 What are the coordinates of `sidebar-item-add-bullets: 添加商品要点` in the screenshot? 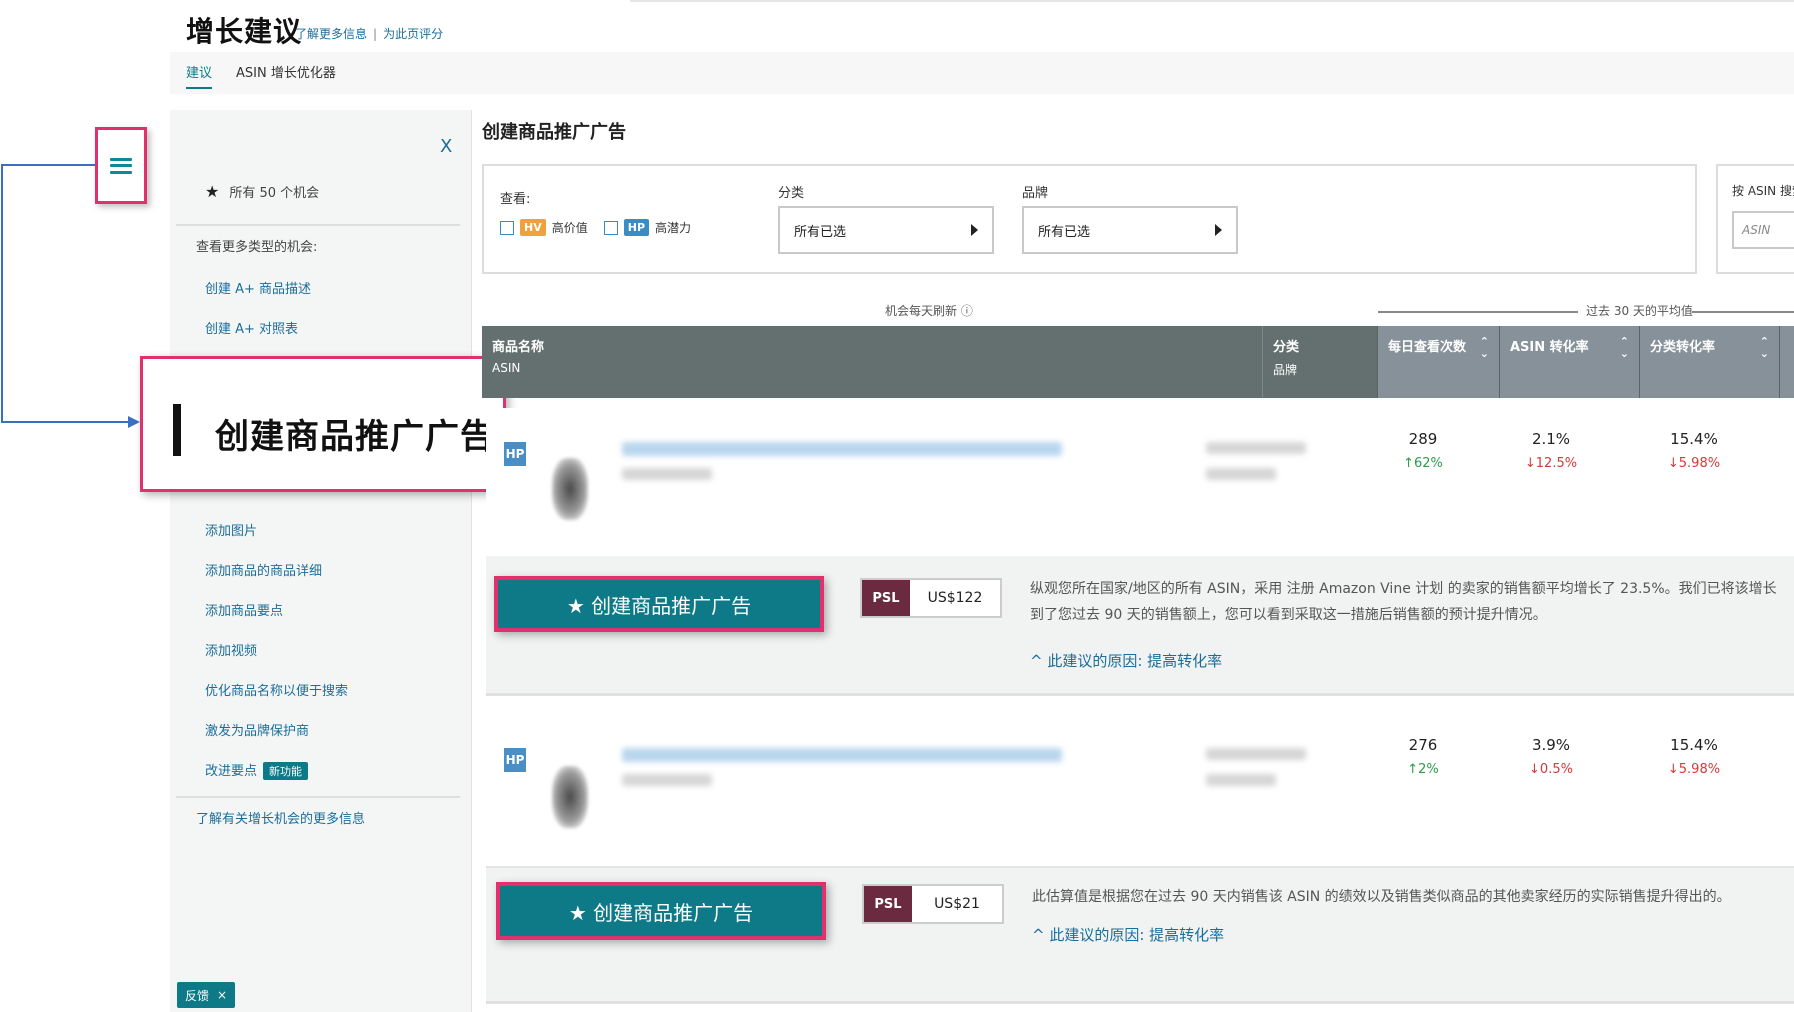 It's located at (244, 609).